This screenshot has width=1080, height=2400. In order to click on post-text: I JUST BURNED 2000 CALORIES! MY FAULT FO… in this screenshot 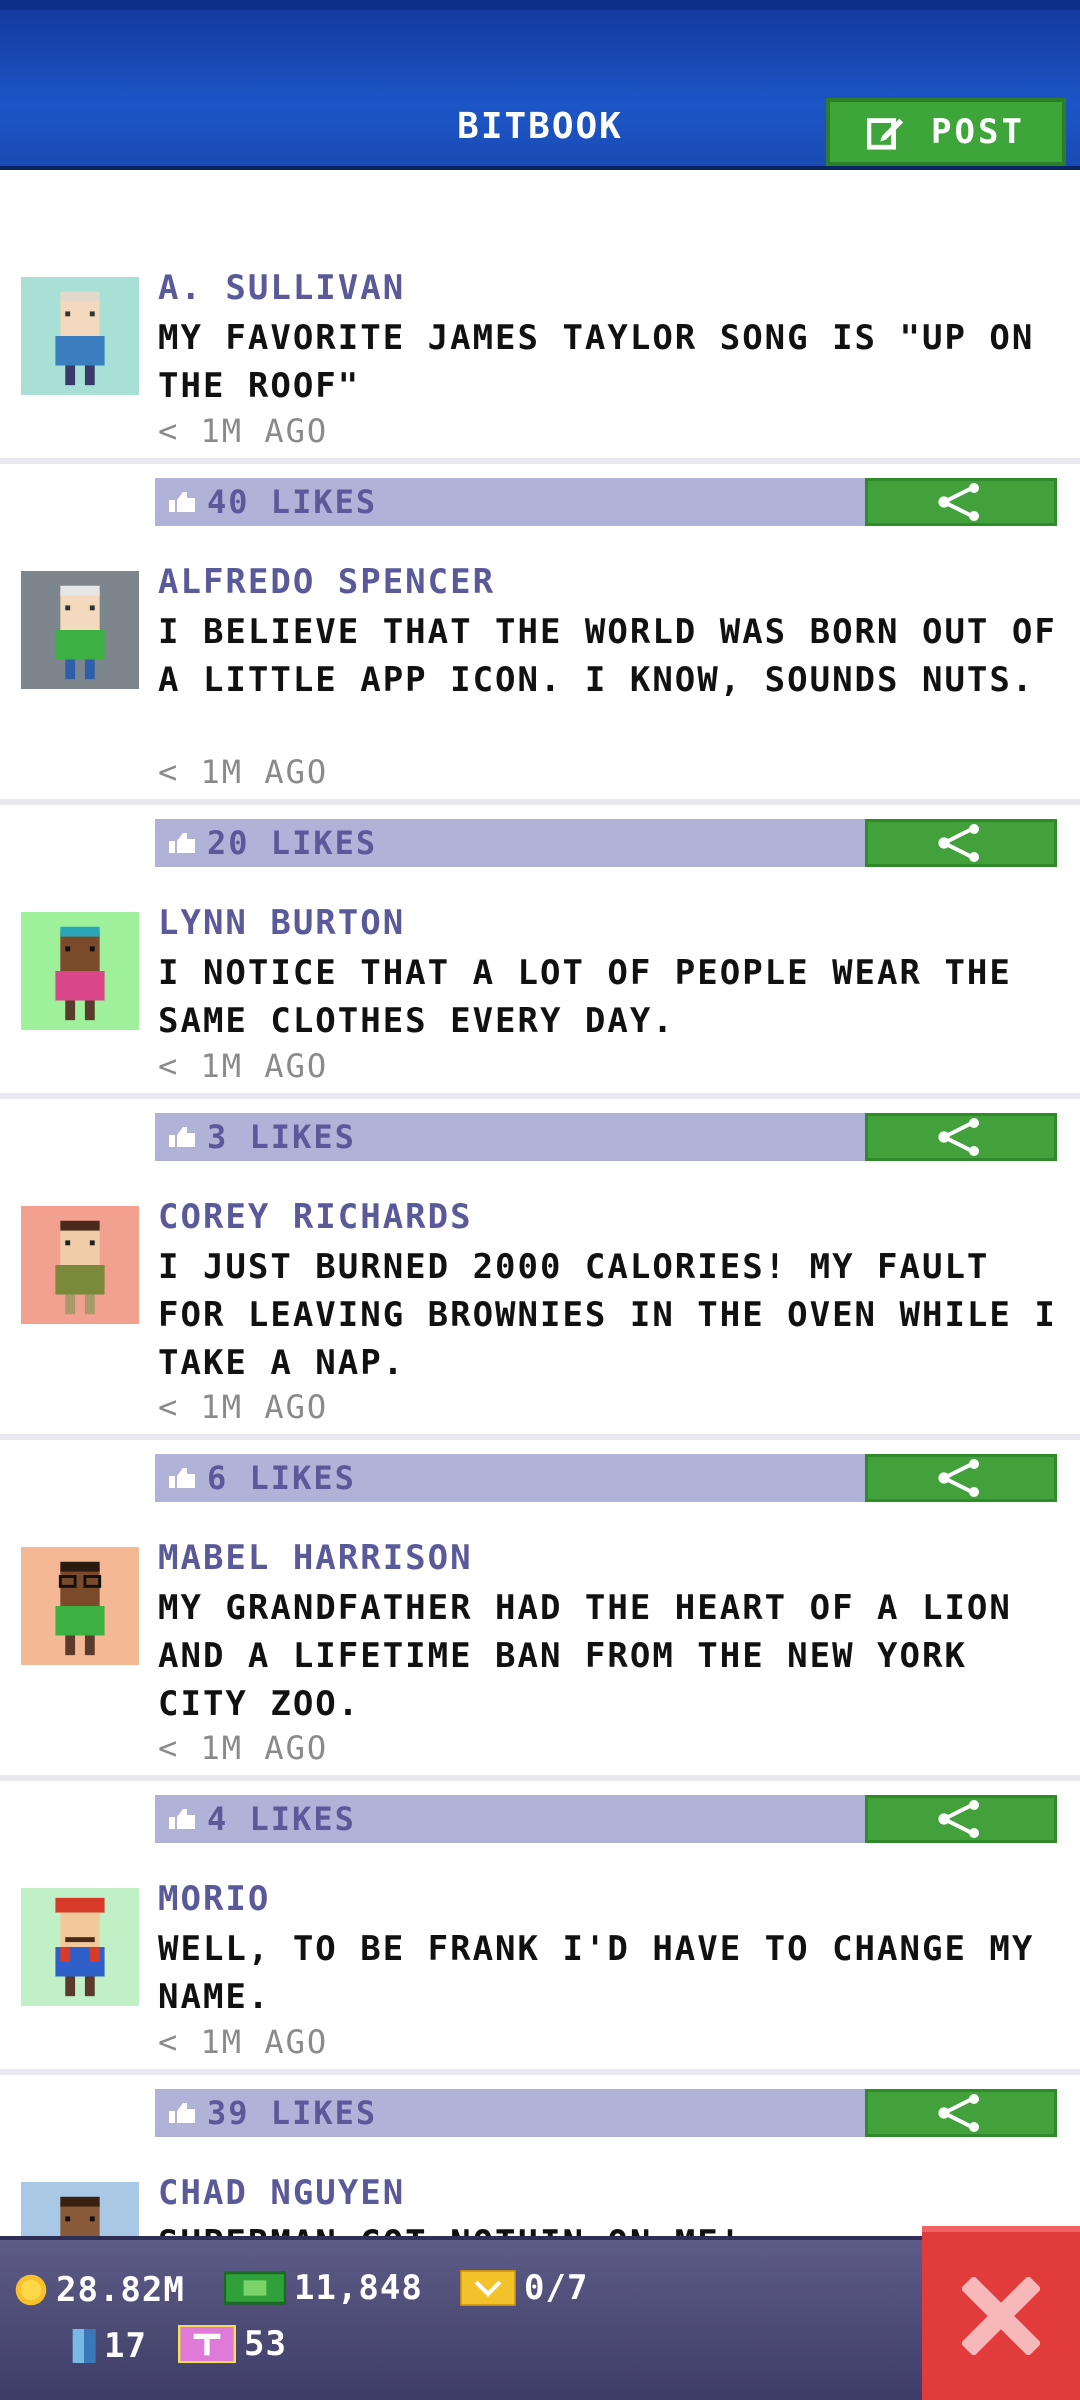, I will do `click(607, 1315)`.